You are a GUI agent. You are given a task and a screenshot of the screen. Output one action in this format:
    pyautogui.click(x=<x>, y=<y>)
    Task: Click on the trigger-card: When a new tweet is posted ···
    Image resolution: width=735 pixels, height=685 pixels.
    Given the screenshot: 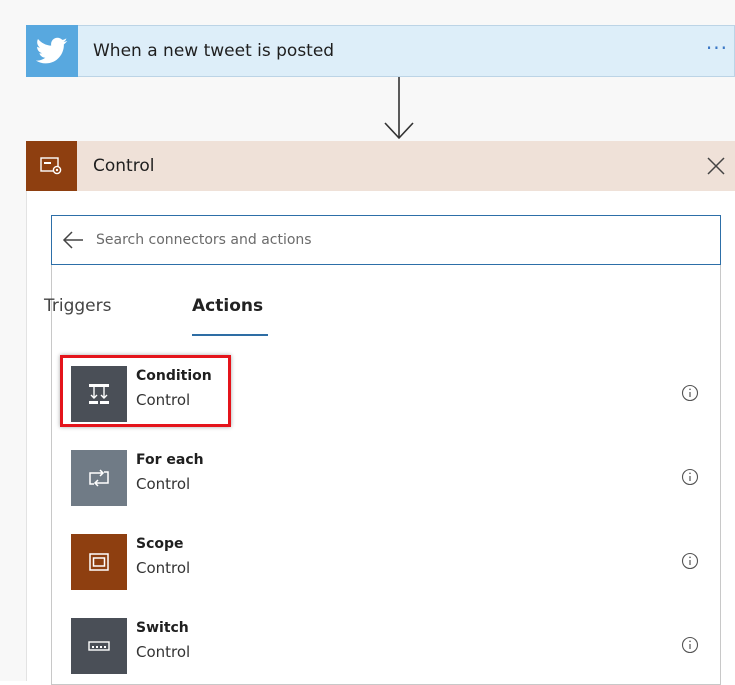 What is the action you would take?
    pyautogui.click(x=380, y=51)
    